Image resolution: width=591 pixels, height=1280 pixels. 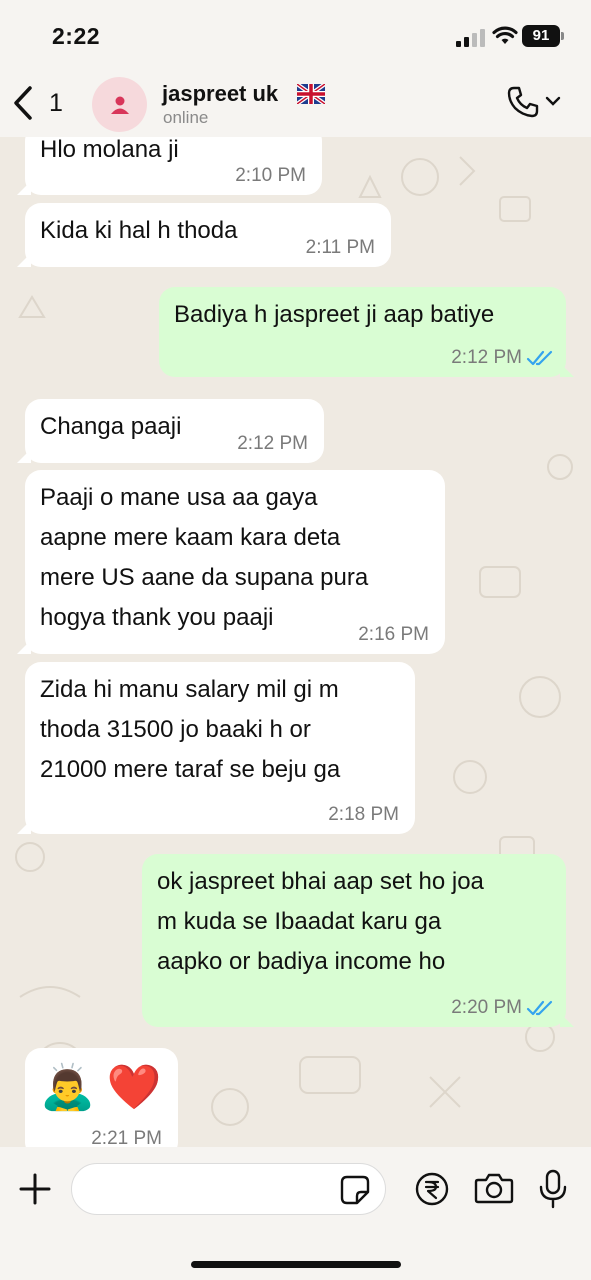 I want to click on unread-count: 1, so click(x=56, y=103).